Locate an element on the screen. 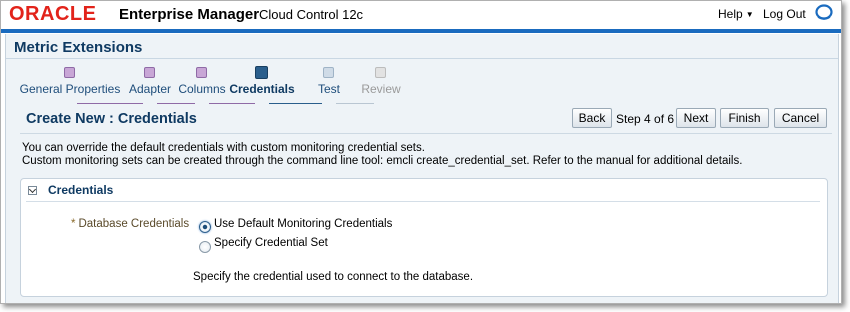 The height and width of the screenshot is (312, 850). product-edition: Cloud Control 12c is located at coordinates (311, 14).